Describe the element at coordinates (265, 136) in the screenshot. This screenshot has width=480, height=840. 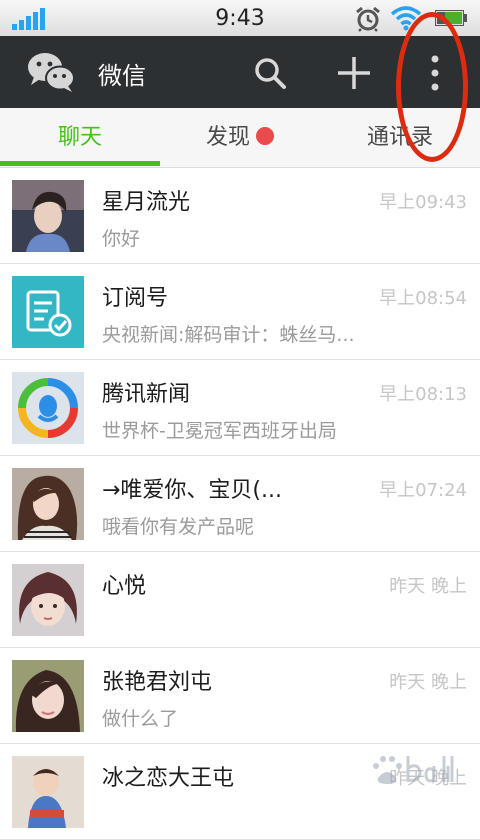
I see `badge-dot-icon` at that location.